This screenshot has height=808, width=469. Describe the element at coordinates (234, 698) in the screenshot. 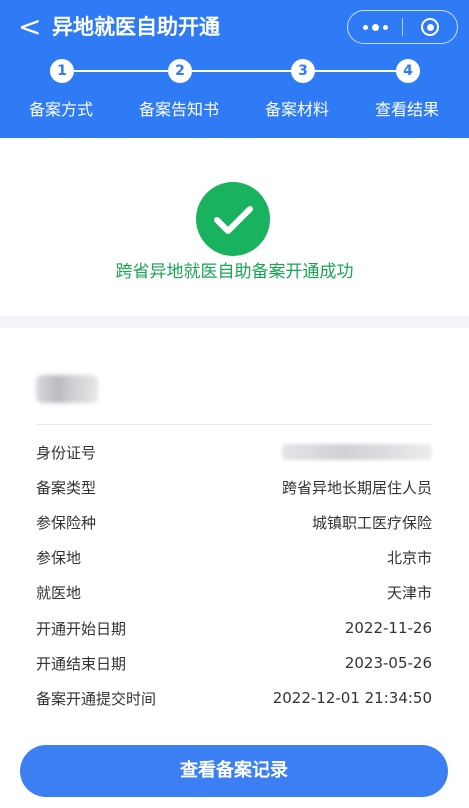

I see `detail-row-submit-time: 备案开通提交时间 2022-12-01 21:34:50` at that location.